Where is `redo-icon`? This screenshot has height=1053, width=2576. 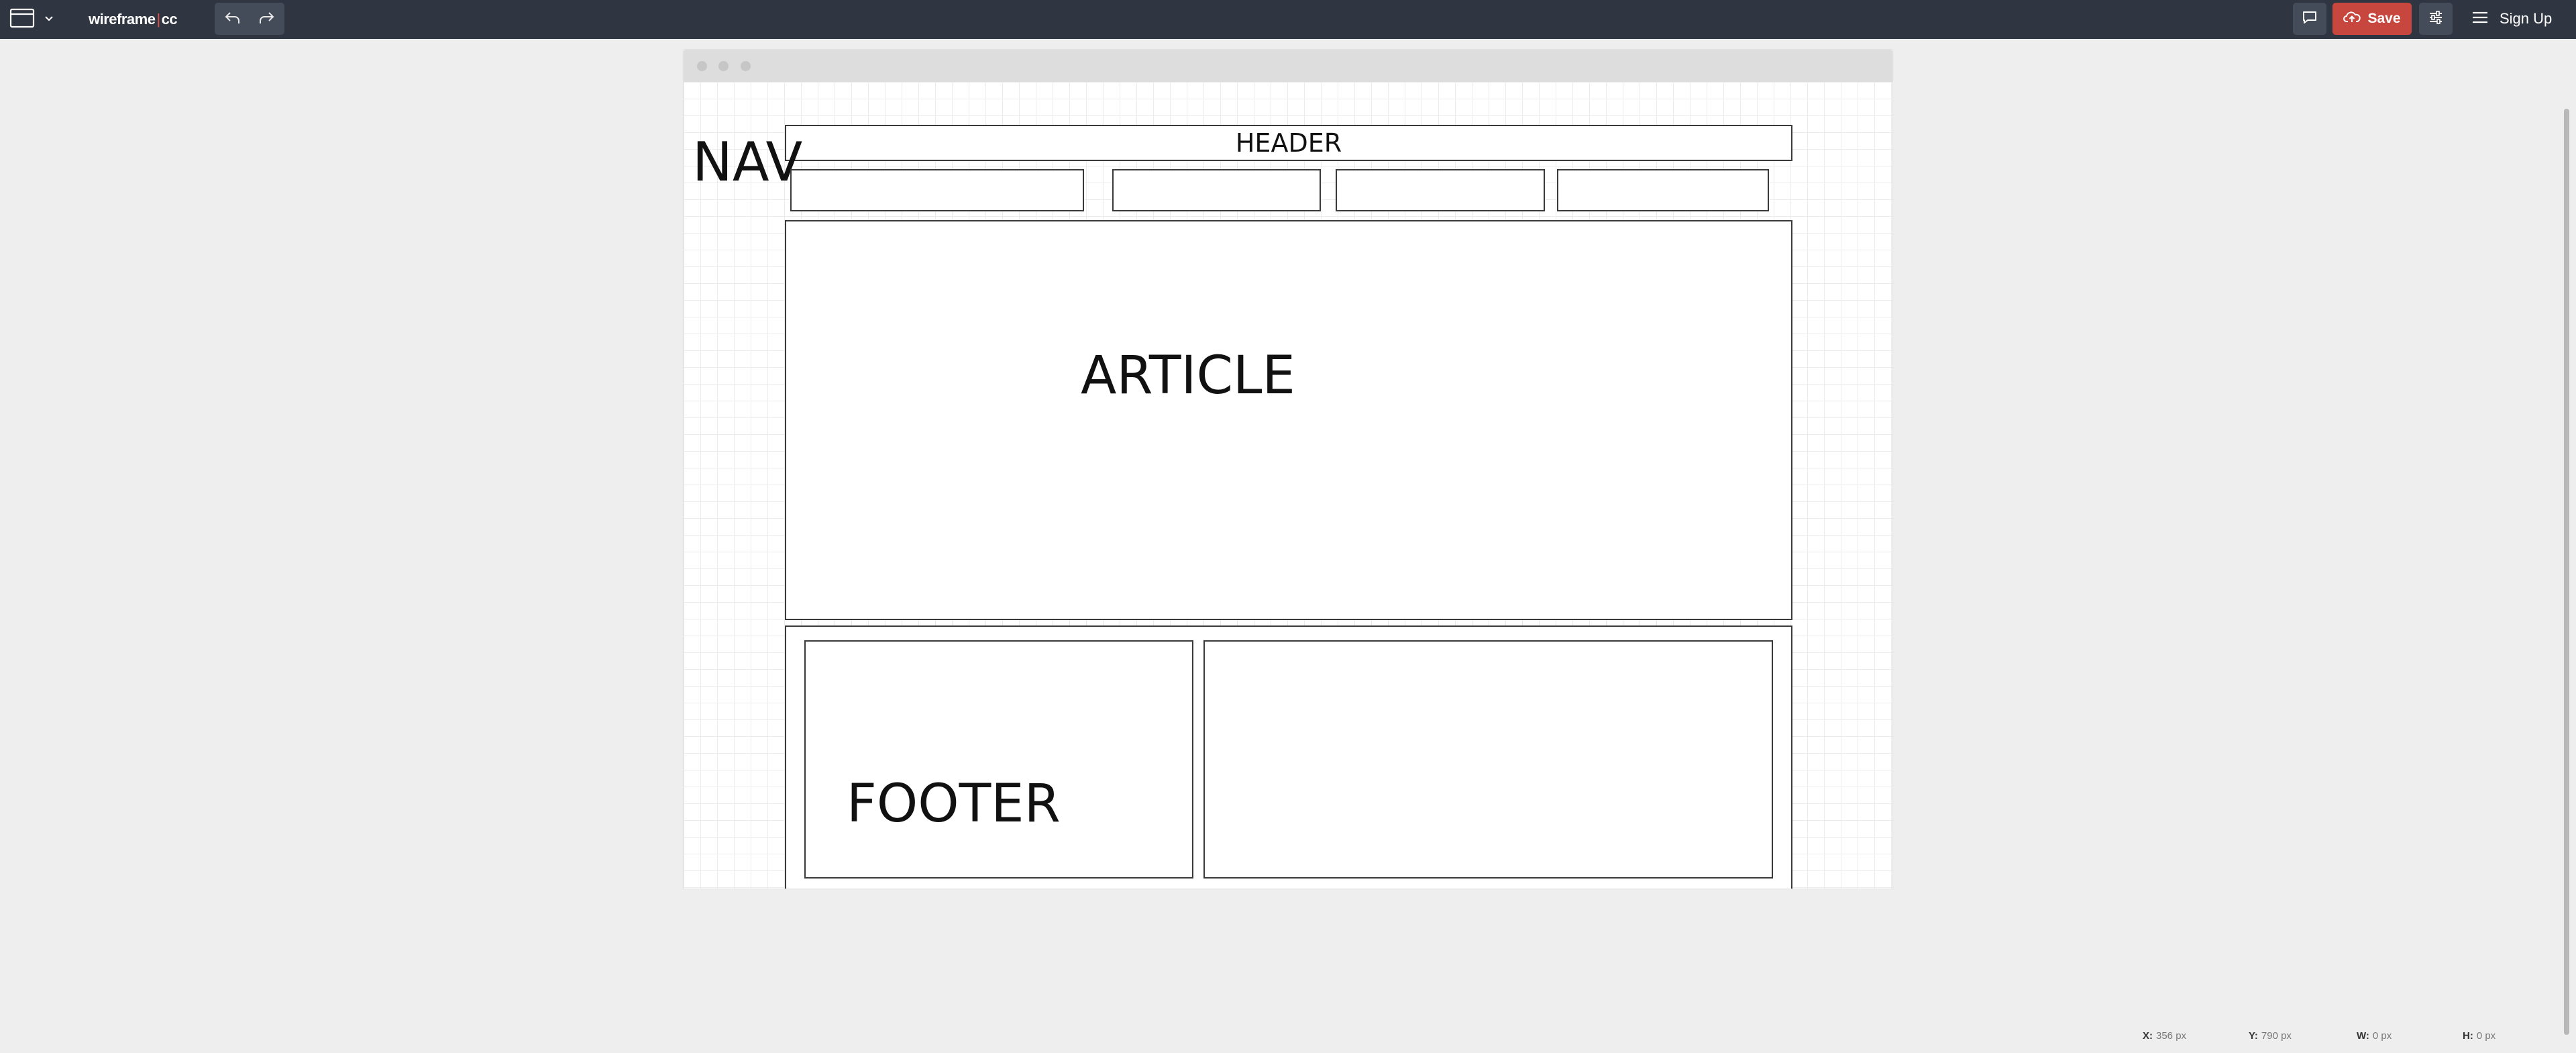 redo-icon is located at coordinates (266, 19).